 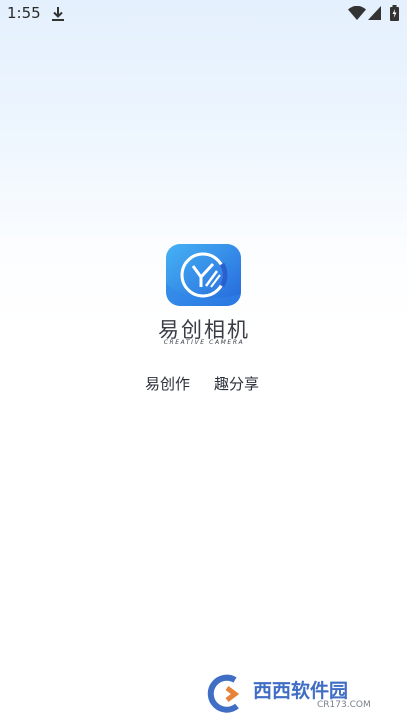 What do you see at coordinates (374, 13) in the screenshot?
I see `cell-signal-icon` at bounding box center [374, 13].